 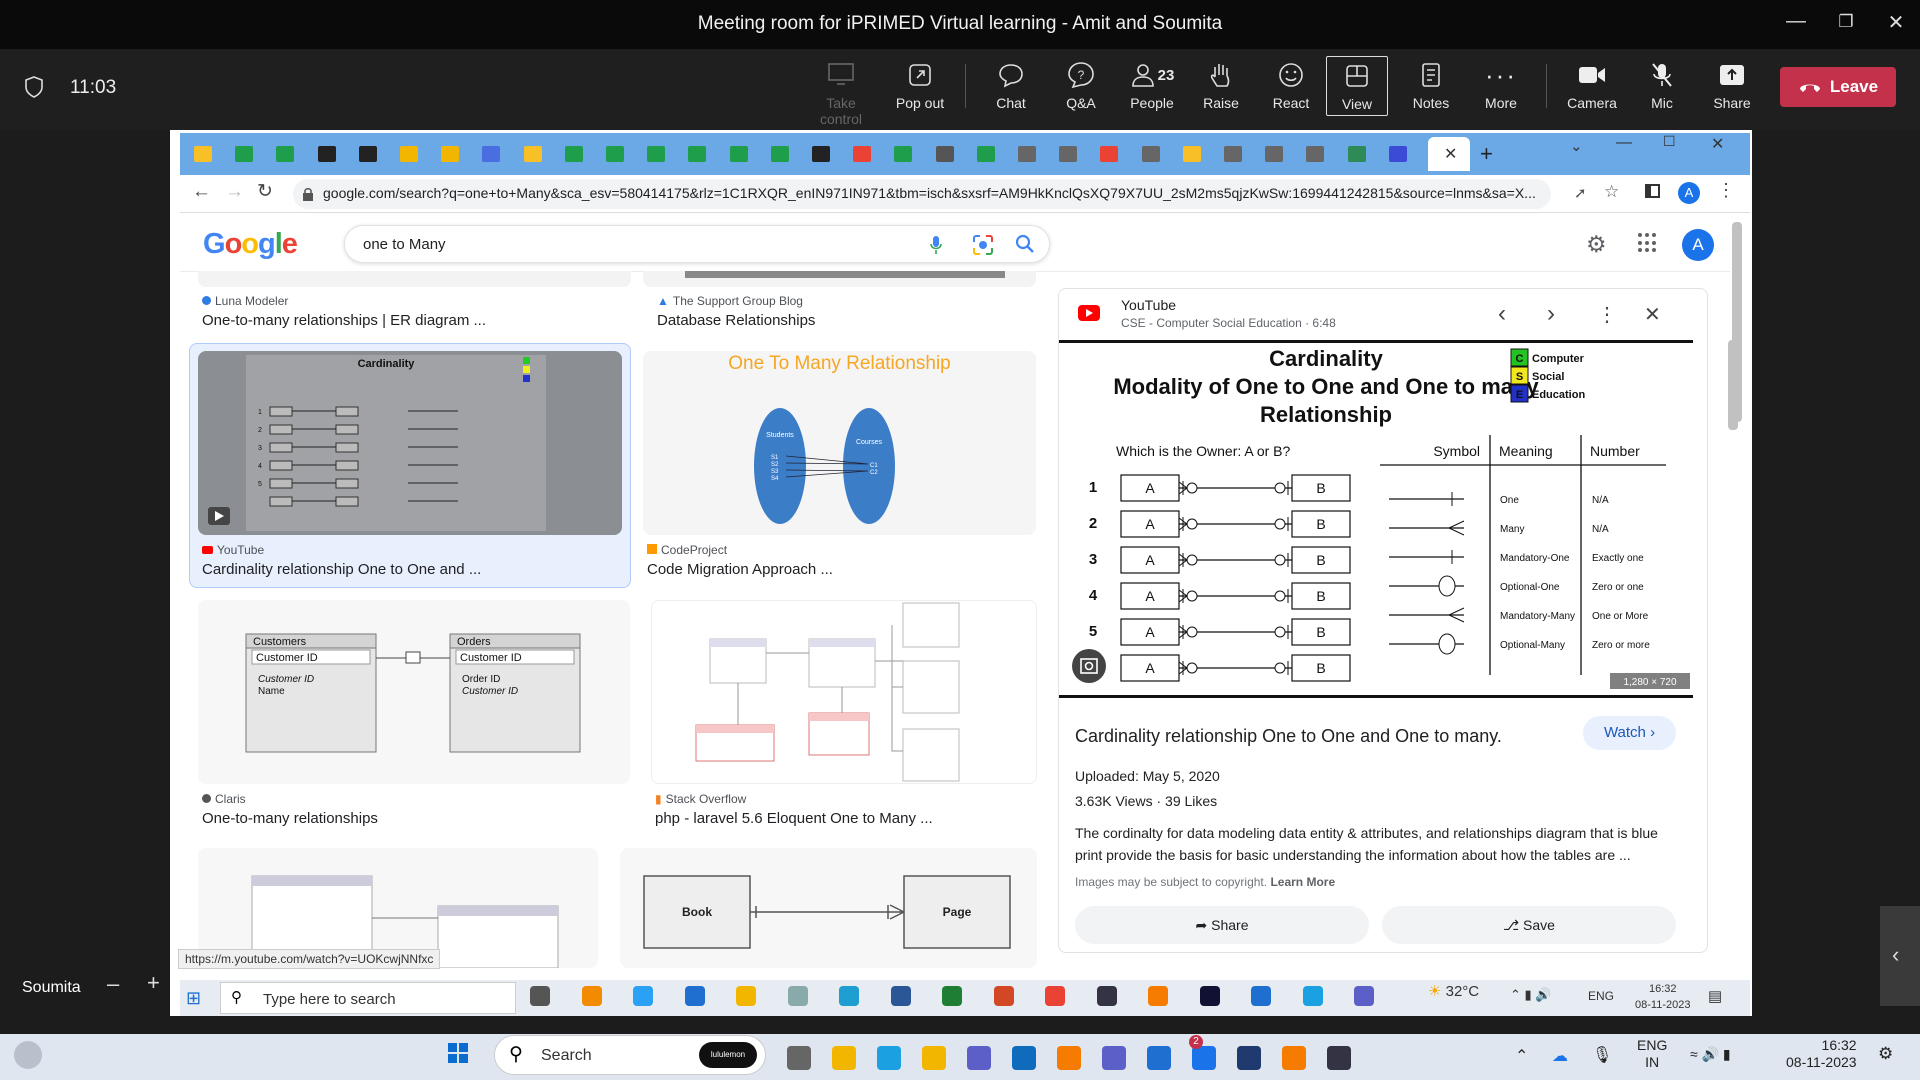 I want to click on raise-hand-button: Raise, so click(x=1221, y=85).